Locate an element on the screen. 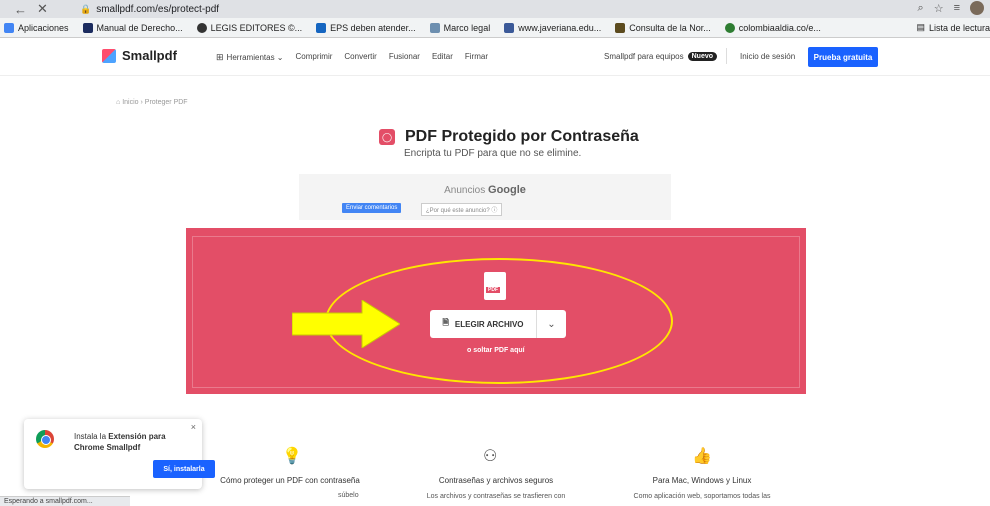 The height and width of the screenshot is (506, 990). page-title: PDF Protegido por Contraseña is located at coordinates (522, 136).